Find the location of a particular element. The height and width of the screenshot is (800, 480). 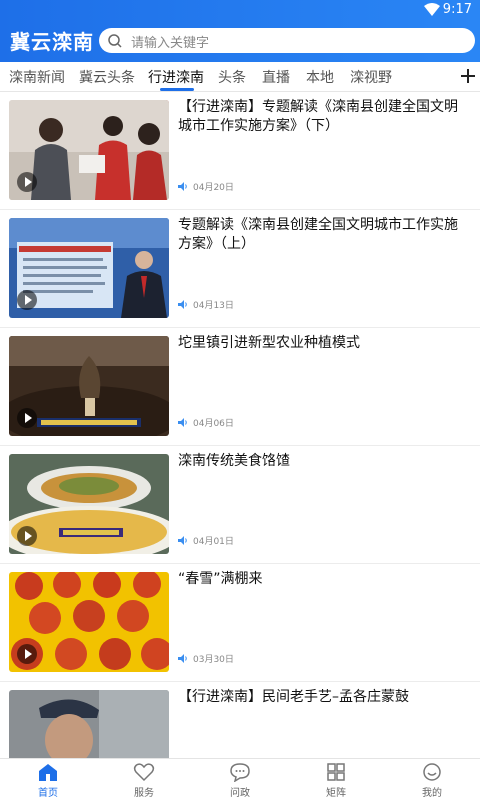

news-title: “春雪”满棚来 is located at coordinates (220, 579).